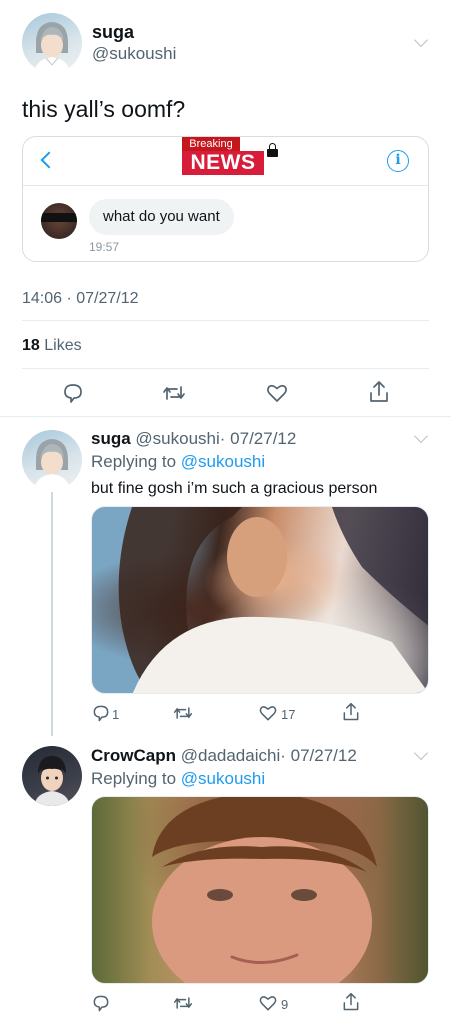 This screenshot has width=451, height=1024. Describe the element at coordinates (211, 144) in the screenshot. I see `breaking-label: Breaking` at that location.